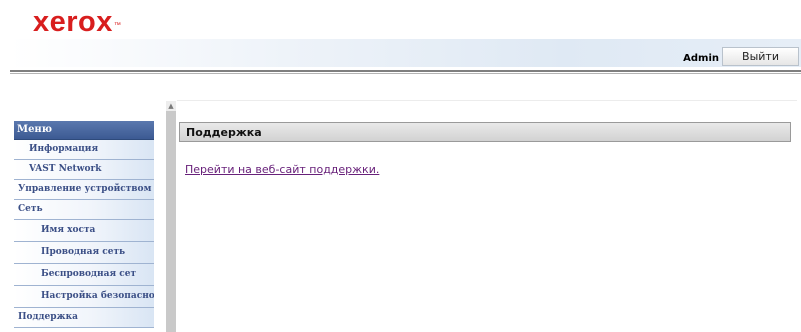 This screenshot has height=332, width=801. I want to click on sidebar-item-security-settings: Настройка безопасности, so click(84, 297).